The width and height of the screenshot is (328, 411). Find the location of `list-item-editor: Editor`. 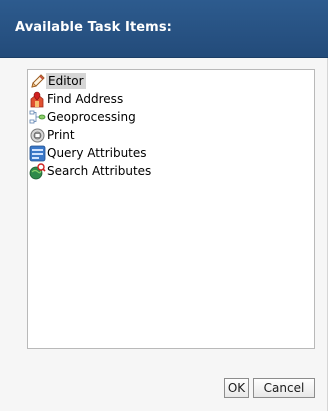

list-item-editor: Editor is located at coordinates (57, 81).